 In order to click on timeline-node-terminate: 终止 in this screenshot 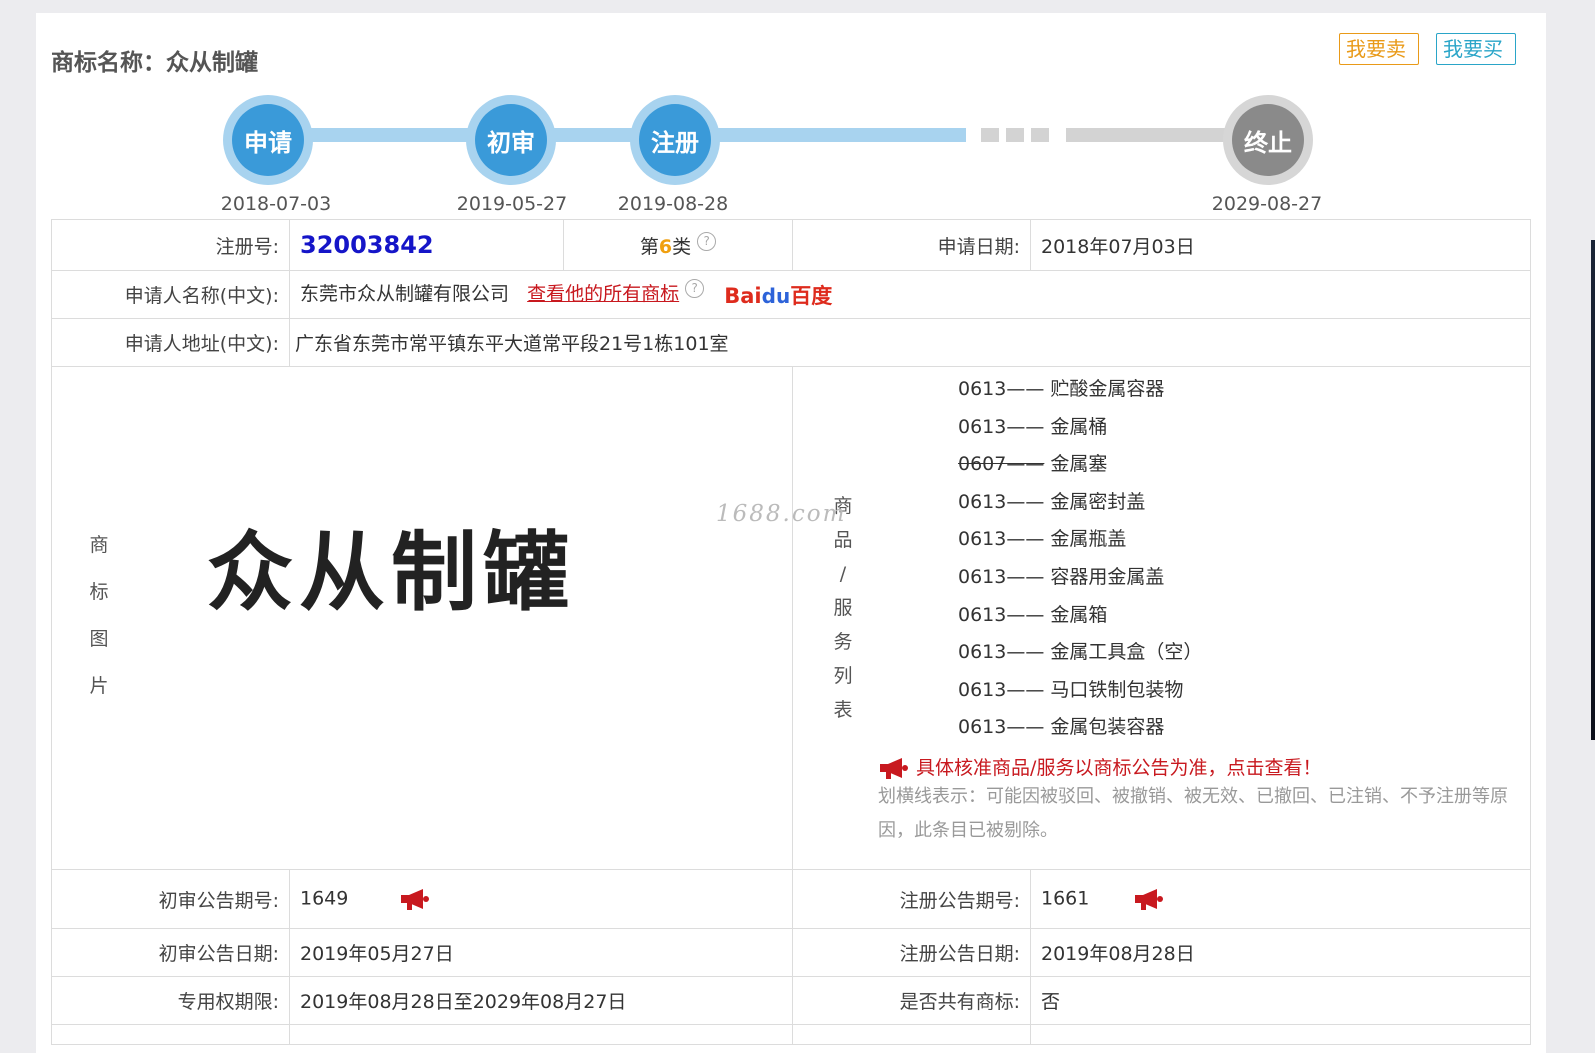, I will do `click(1268, 140)`.